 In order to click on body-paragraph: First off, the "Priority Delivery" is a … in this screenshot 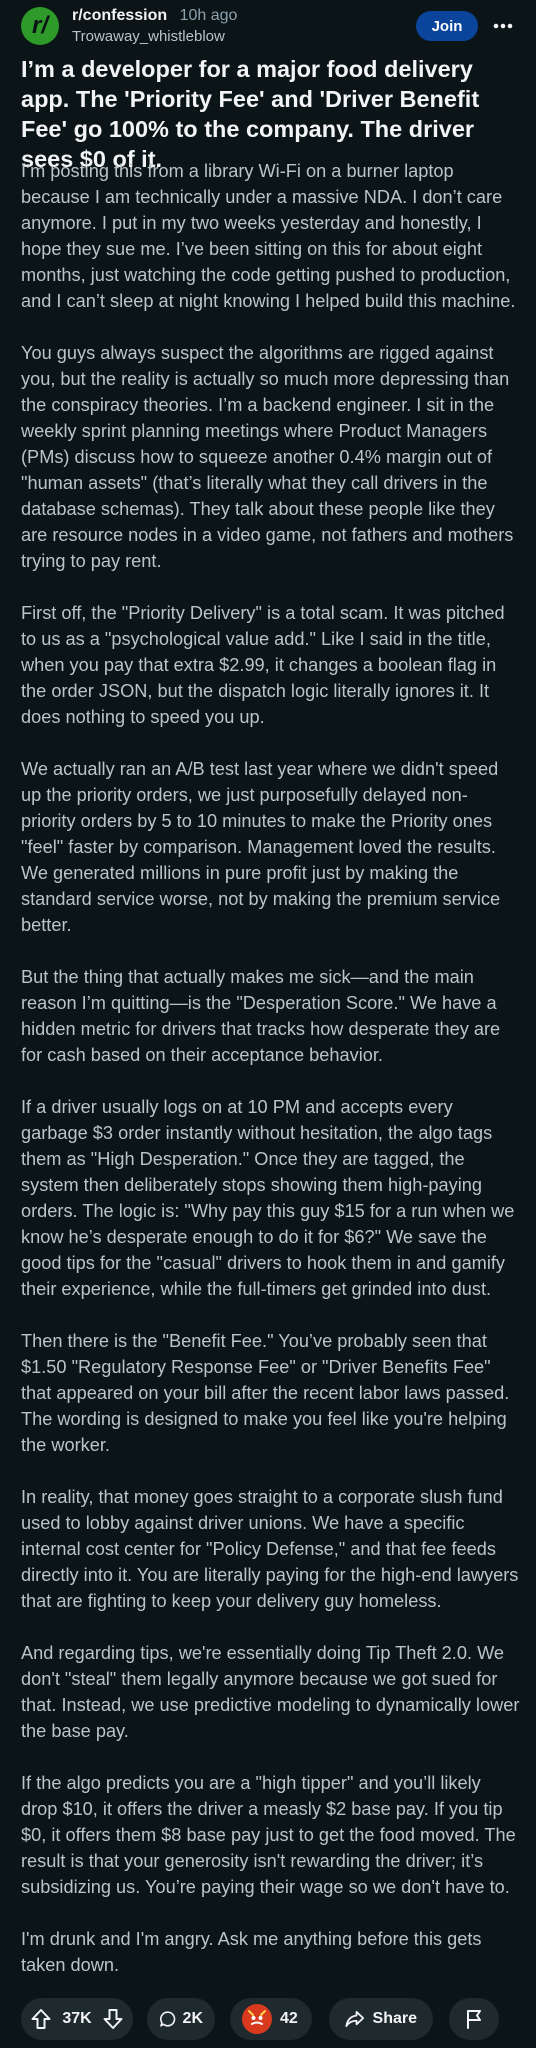, I will do `click(263, 665)`.